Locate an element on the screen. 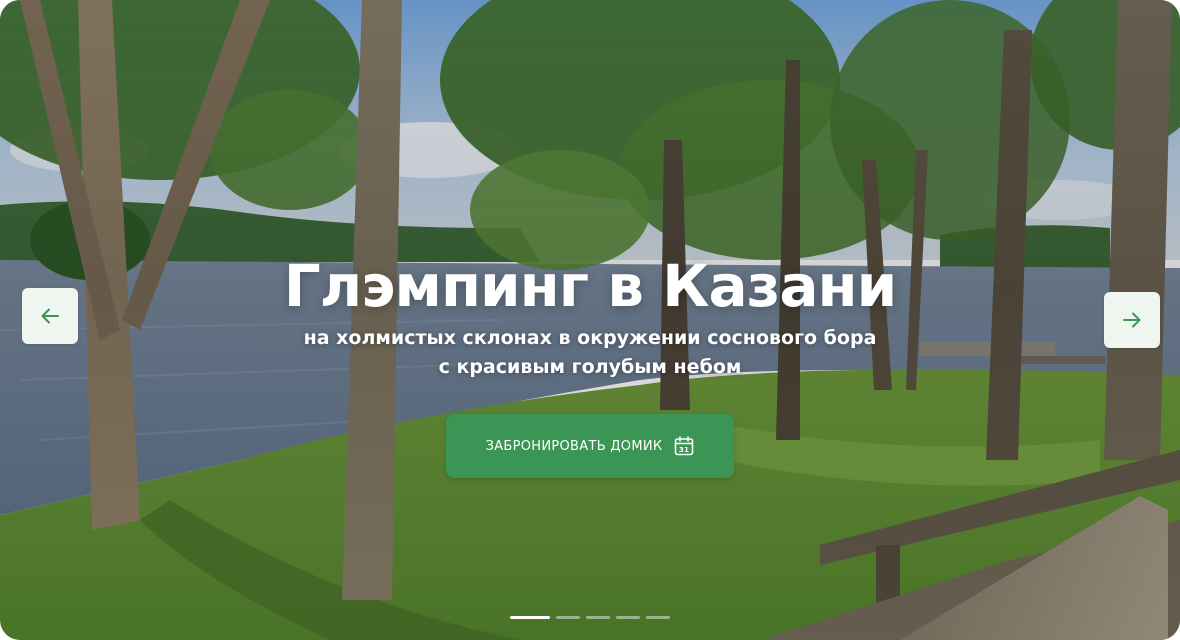  book-cabin-button: ЗАБРОНИРОВАТЬ ДОМИК 31 is located at coordinates (590, 446).